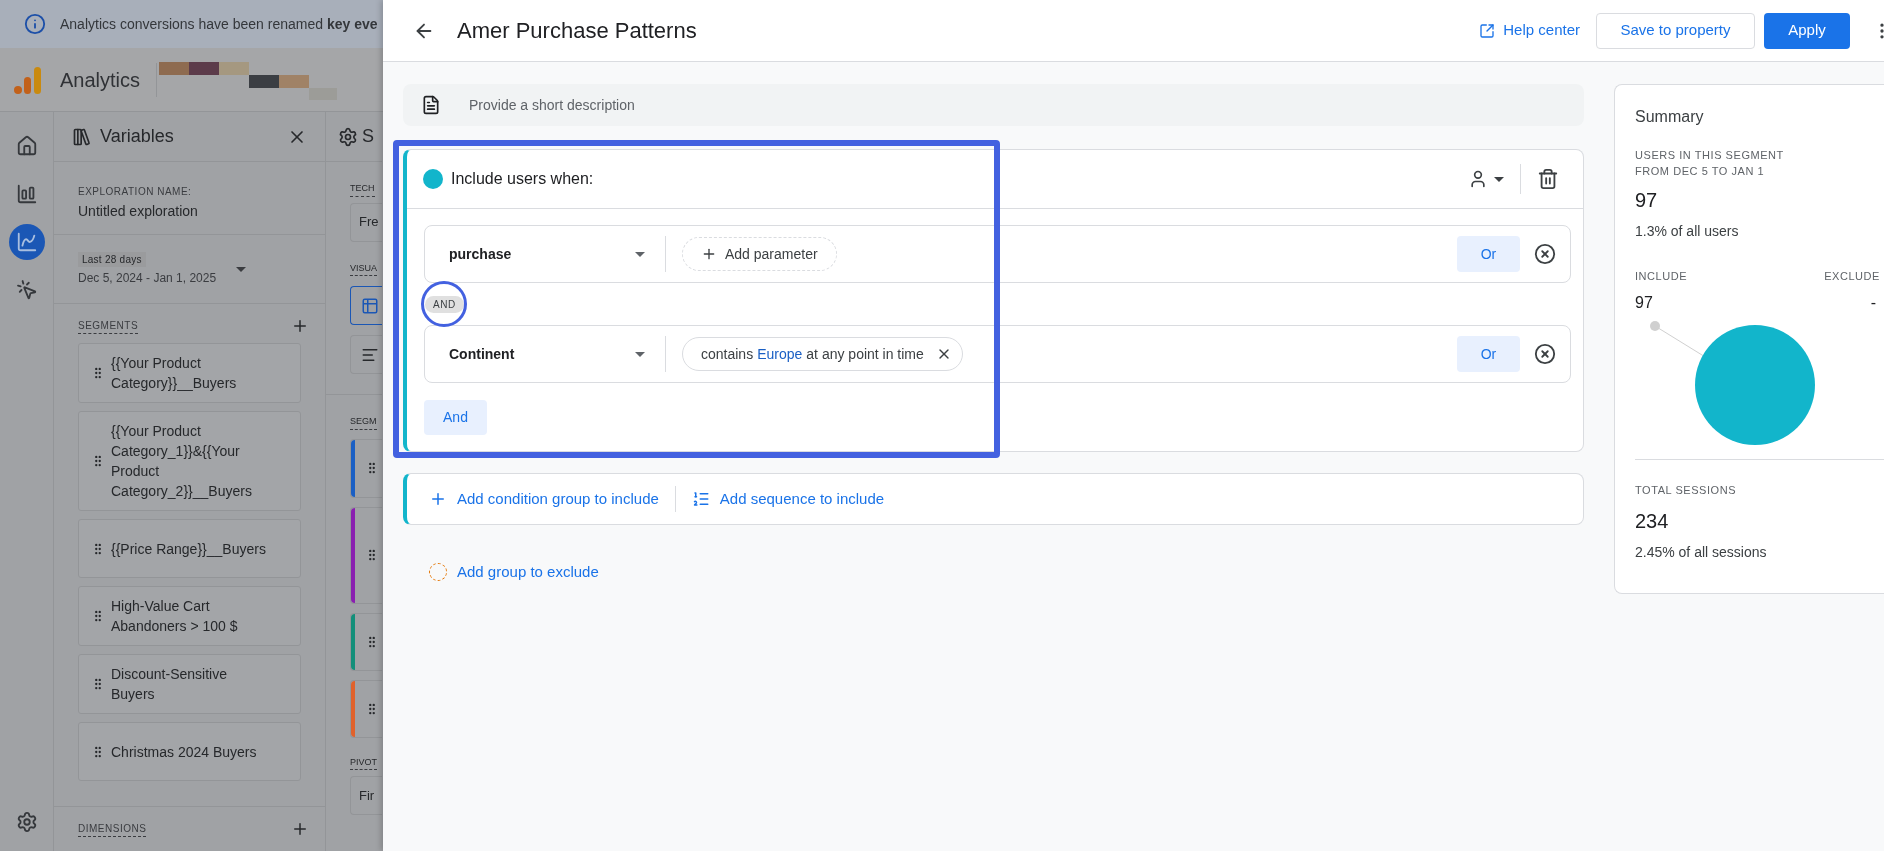  Describe the element at coordinates (26, 146) in the screenshot. I see `home-icon` at that location.